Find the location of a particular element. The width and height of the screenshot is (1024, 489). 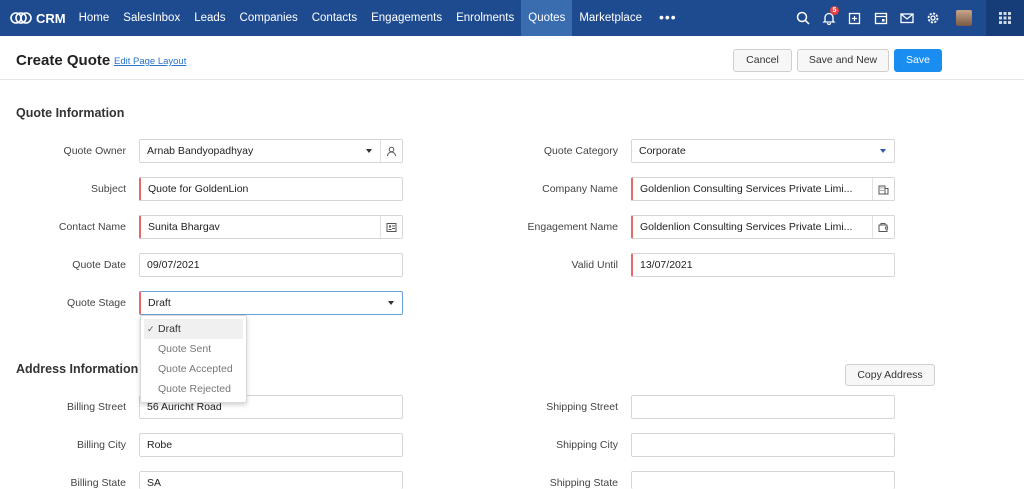

nav-contacts: Contacts is located at coordinates (334, 18).